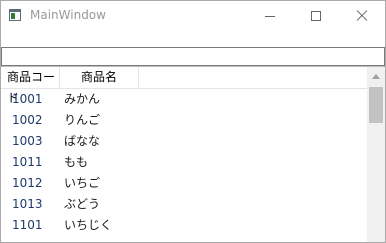  Describe the element at coordinates (82, 99) in the screenshot. I see `product-name-cell: みかん` at that location.